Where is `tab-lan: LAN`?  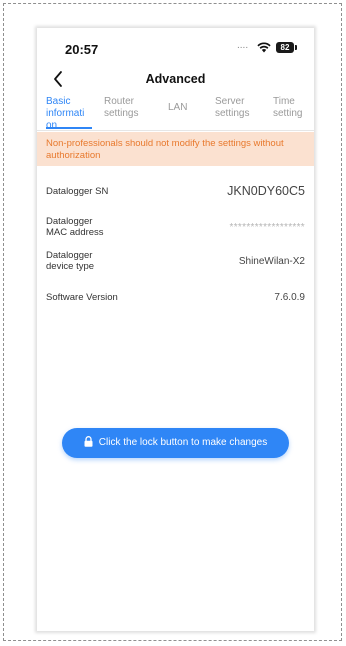 tab-lan: LAN is located at coordinates (183, 108).